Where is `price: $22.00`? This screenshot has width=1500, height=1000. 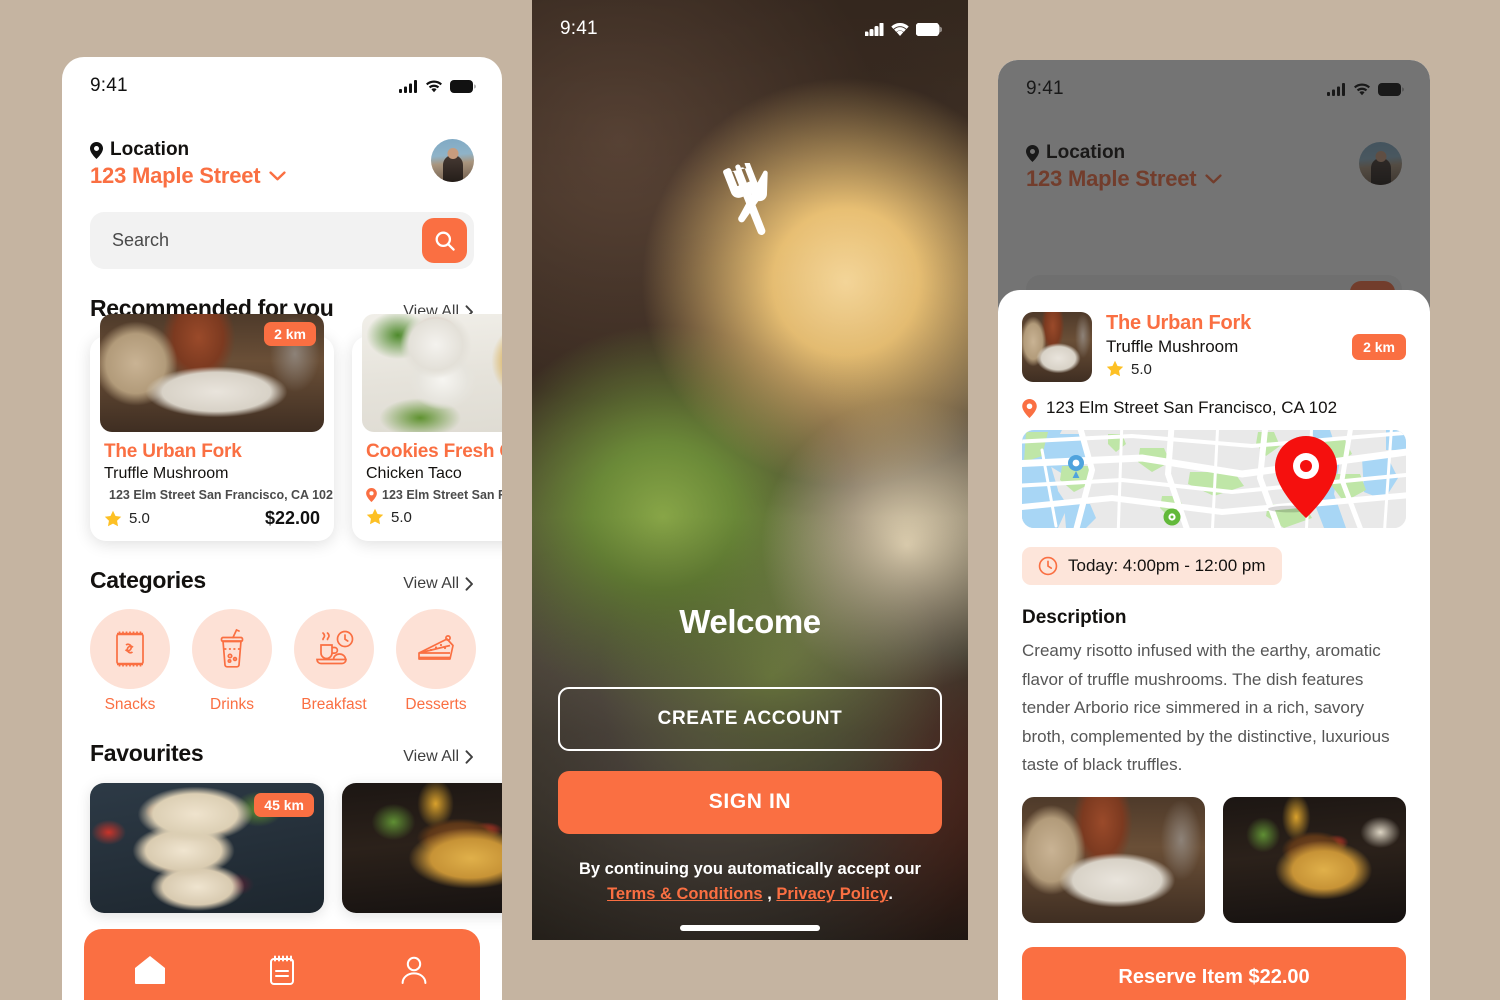
price: $22.00 is located at coordinates (292, 518).